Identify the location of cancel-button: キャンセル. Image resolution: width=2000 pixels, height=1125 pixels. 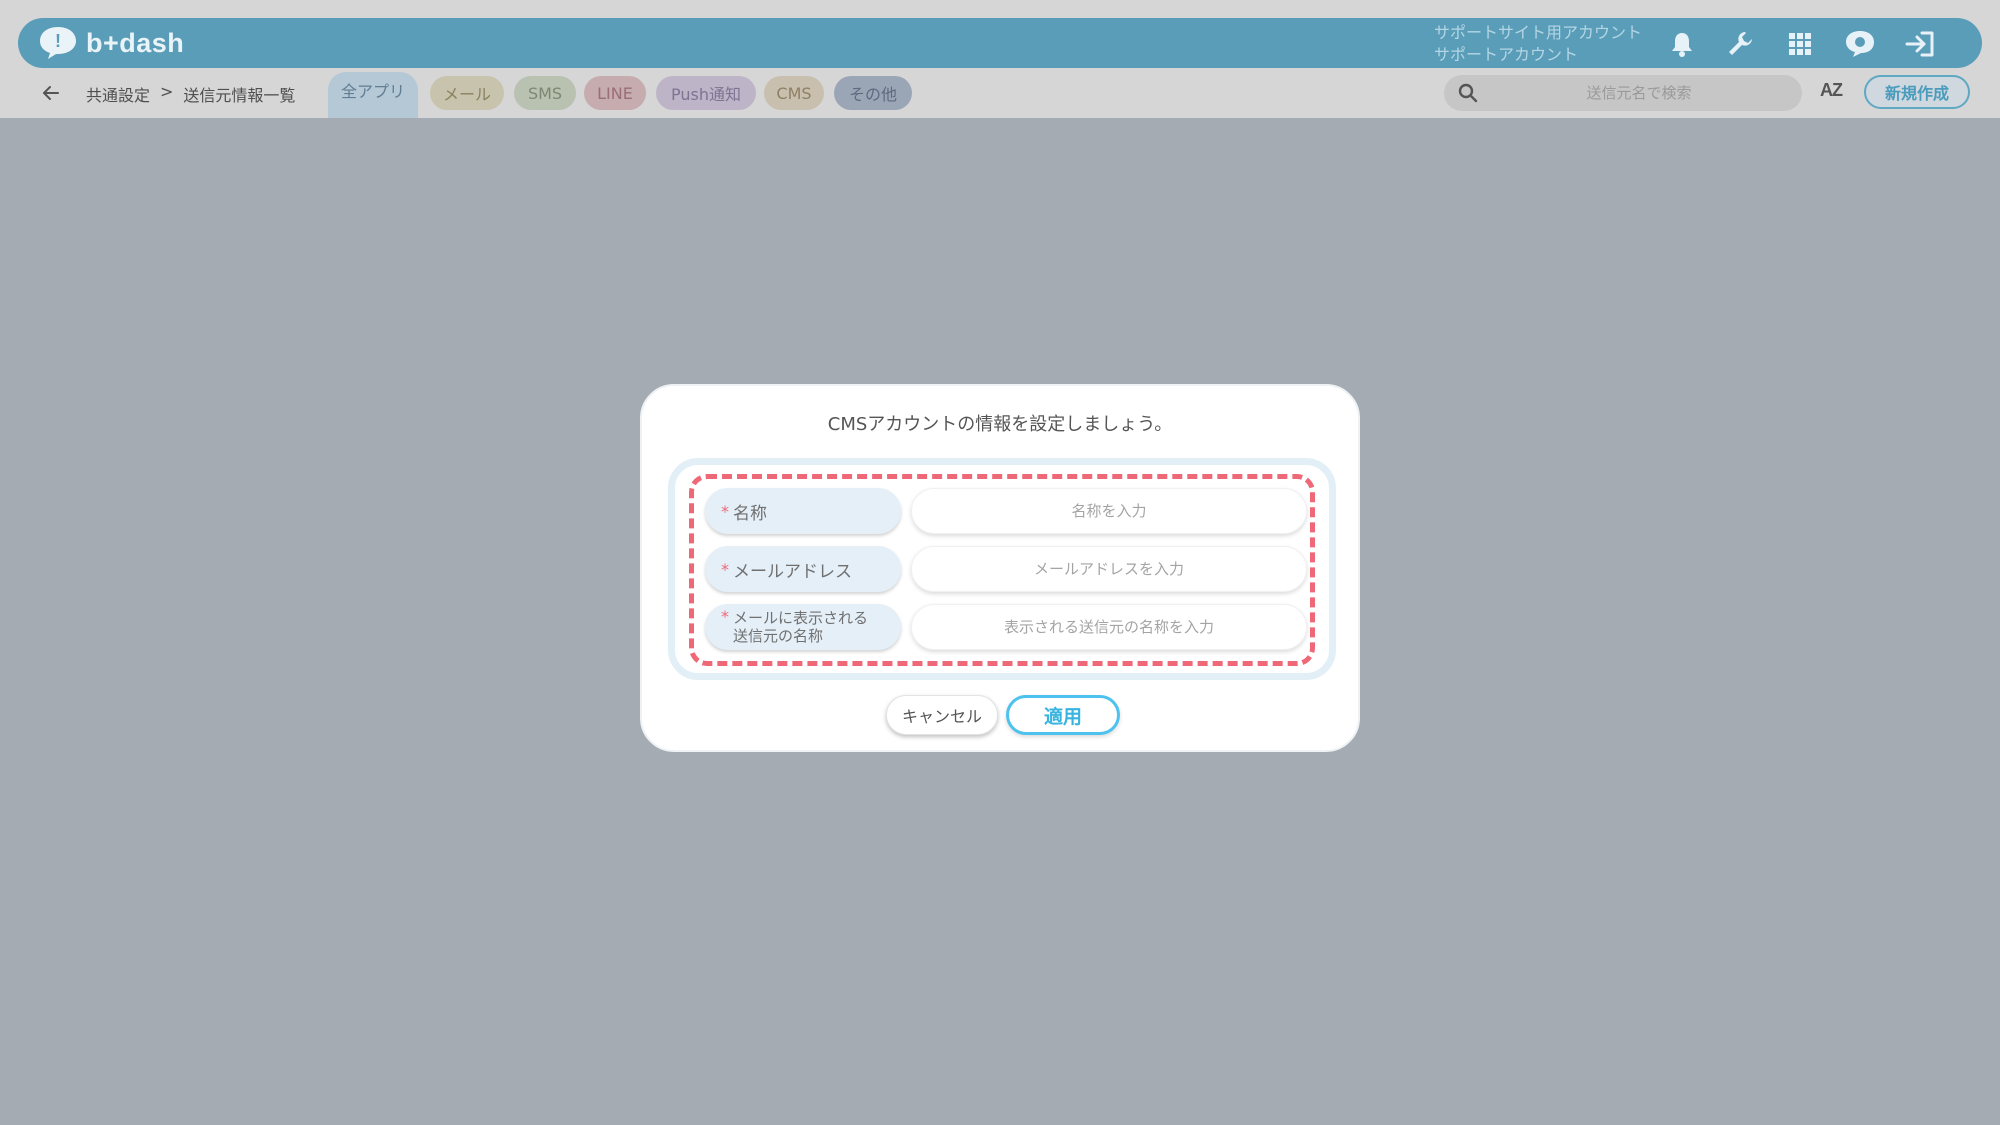
(942, 715).